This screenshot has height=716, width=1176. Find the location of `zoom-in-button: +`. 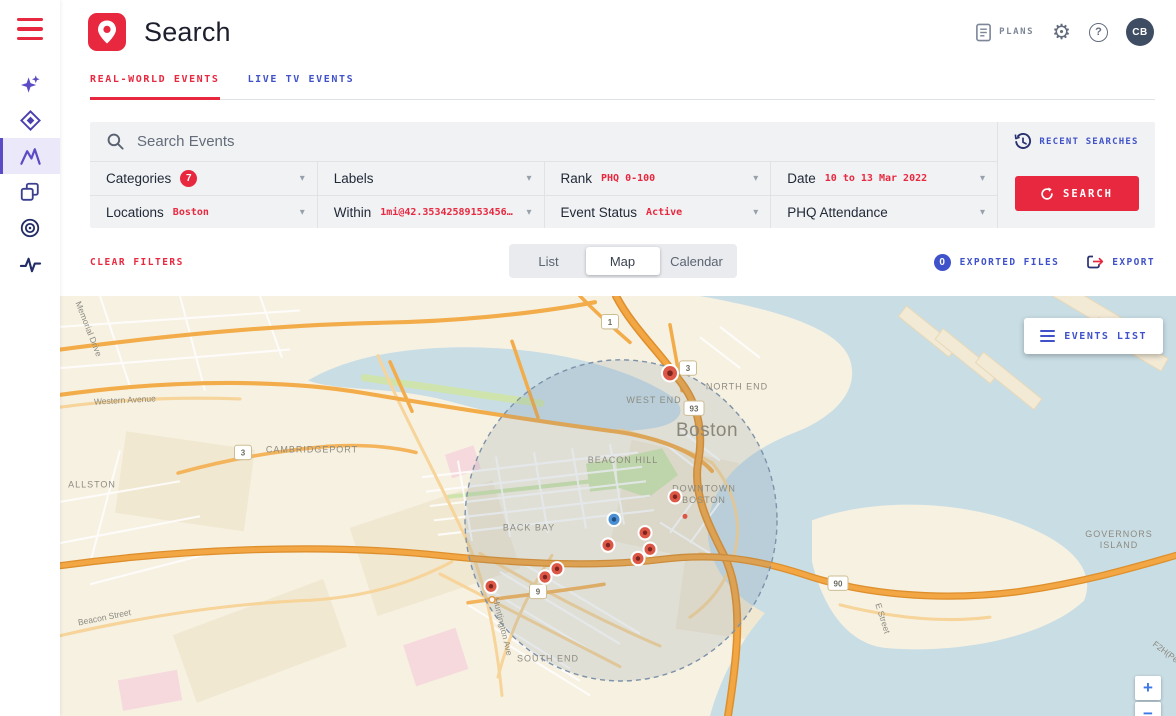

zoom-in-button: + is located at coordinates (1148, 688).